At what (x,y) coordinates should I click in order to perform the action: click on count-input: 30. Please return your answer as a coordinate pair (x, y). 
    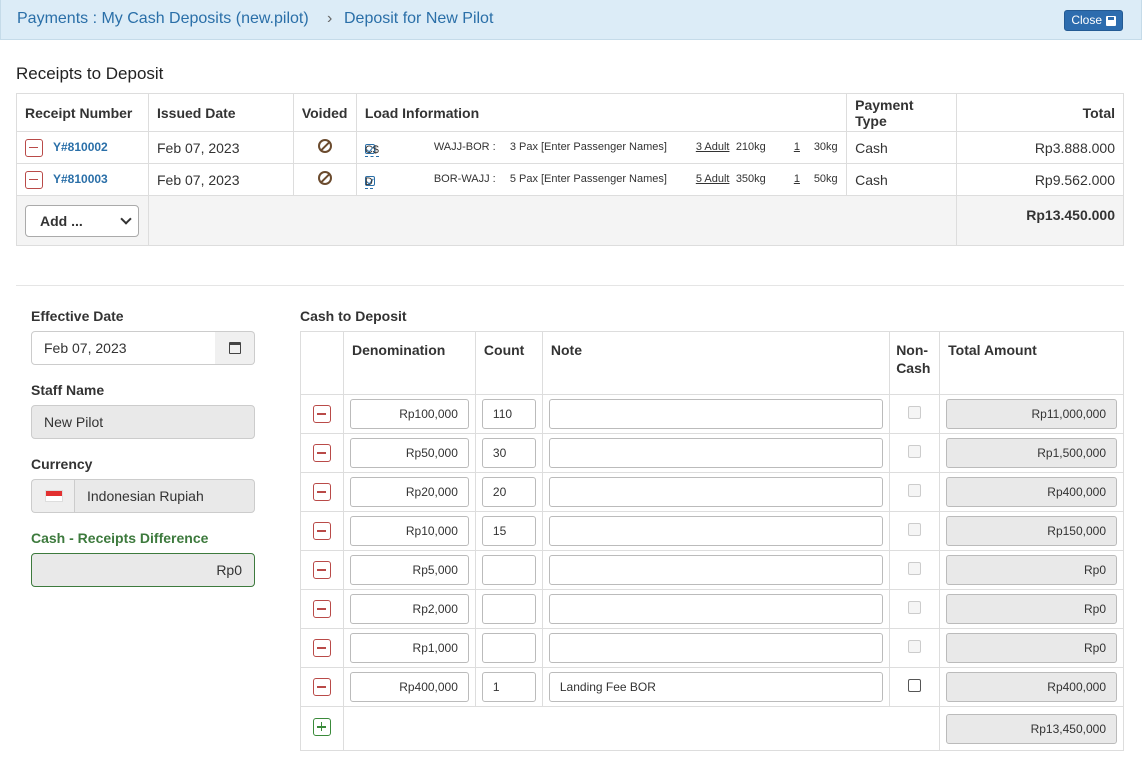
    Looking at the image, I should click on (508, 453).